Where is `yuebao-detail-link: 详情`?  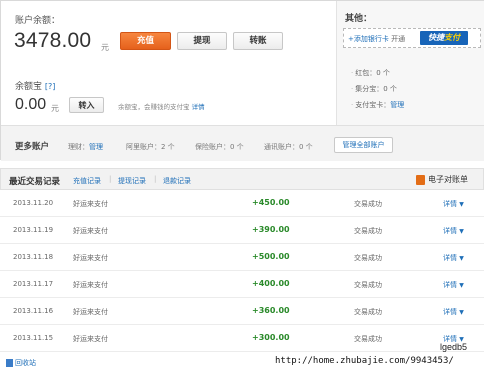
yuebao-detail-link: 详情 is located at coordinates (198, 107).